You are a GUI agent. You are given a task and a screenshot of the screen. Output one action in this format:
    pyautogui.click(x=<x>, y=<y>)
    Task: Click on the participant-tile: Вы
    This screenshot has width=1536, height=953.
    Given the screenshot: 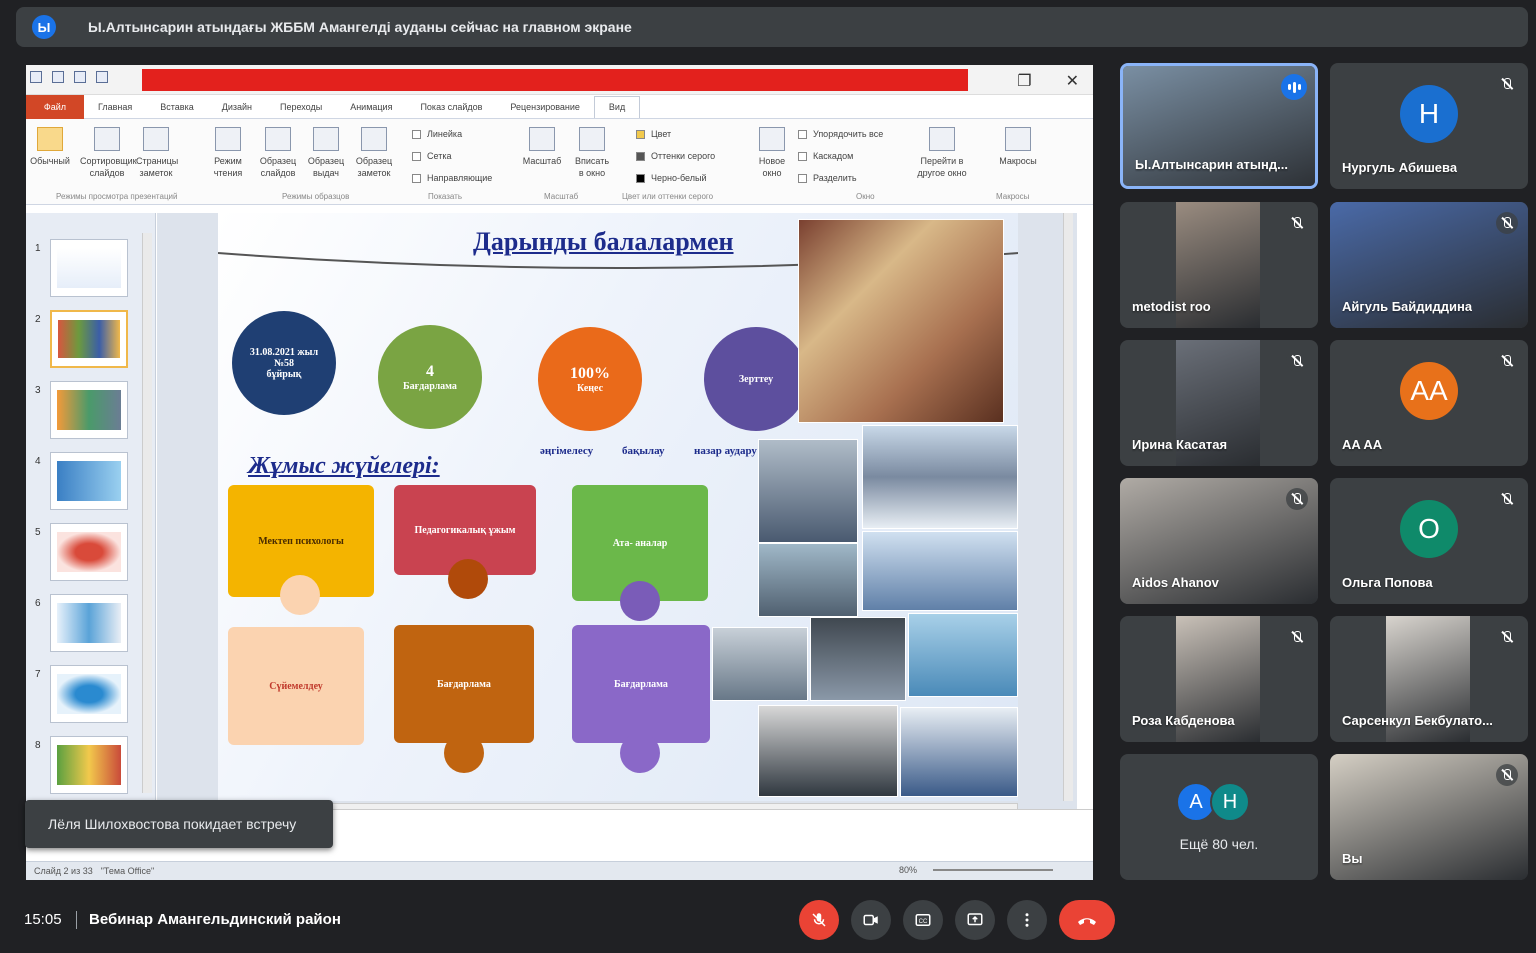 What is the action you would take?
    pyautogui.click(x=1429, y=817)
    